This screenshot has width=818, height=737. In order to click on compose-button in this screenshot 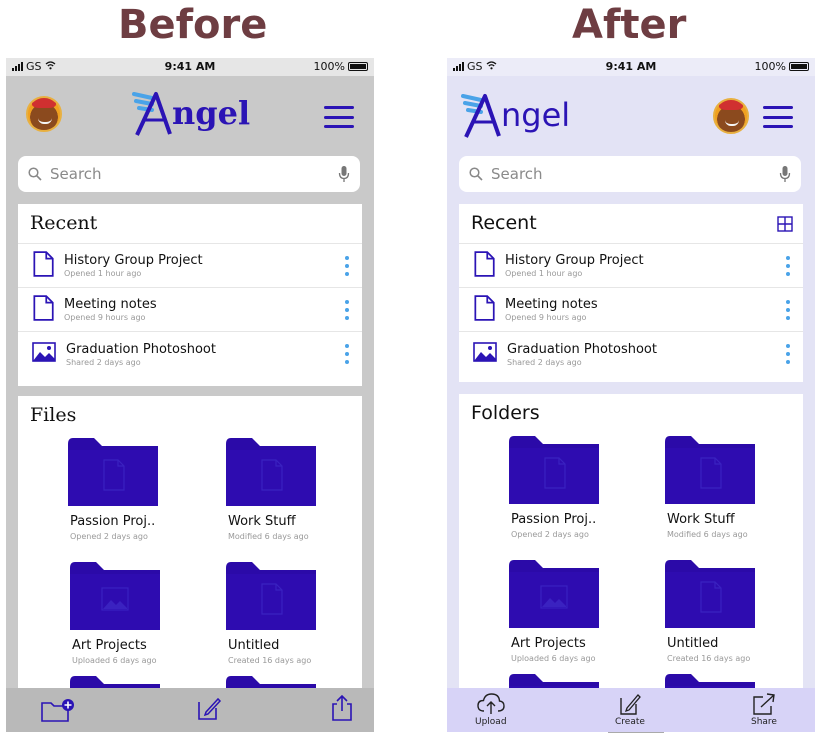, I will do `click(209, 709)`.